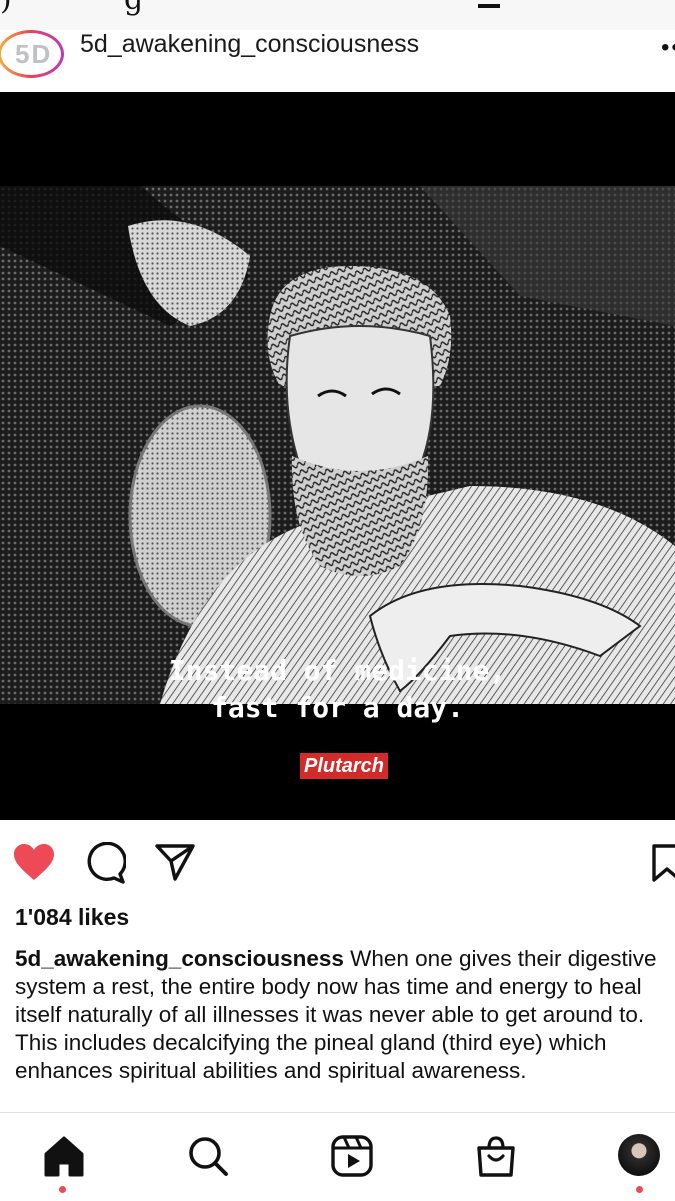 The height and width of the screenshot is (1201, 675). What do you see at coordinates (249, 44) in the screenshot?
I see `post-username: 5d_awakening_consciousness` at bounding box center [249, 44].